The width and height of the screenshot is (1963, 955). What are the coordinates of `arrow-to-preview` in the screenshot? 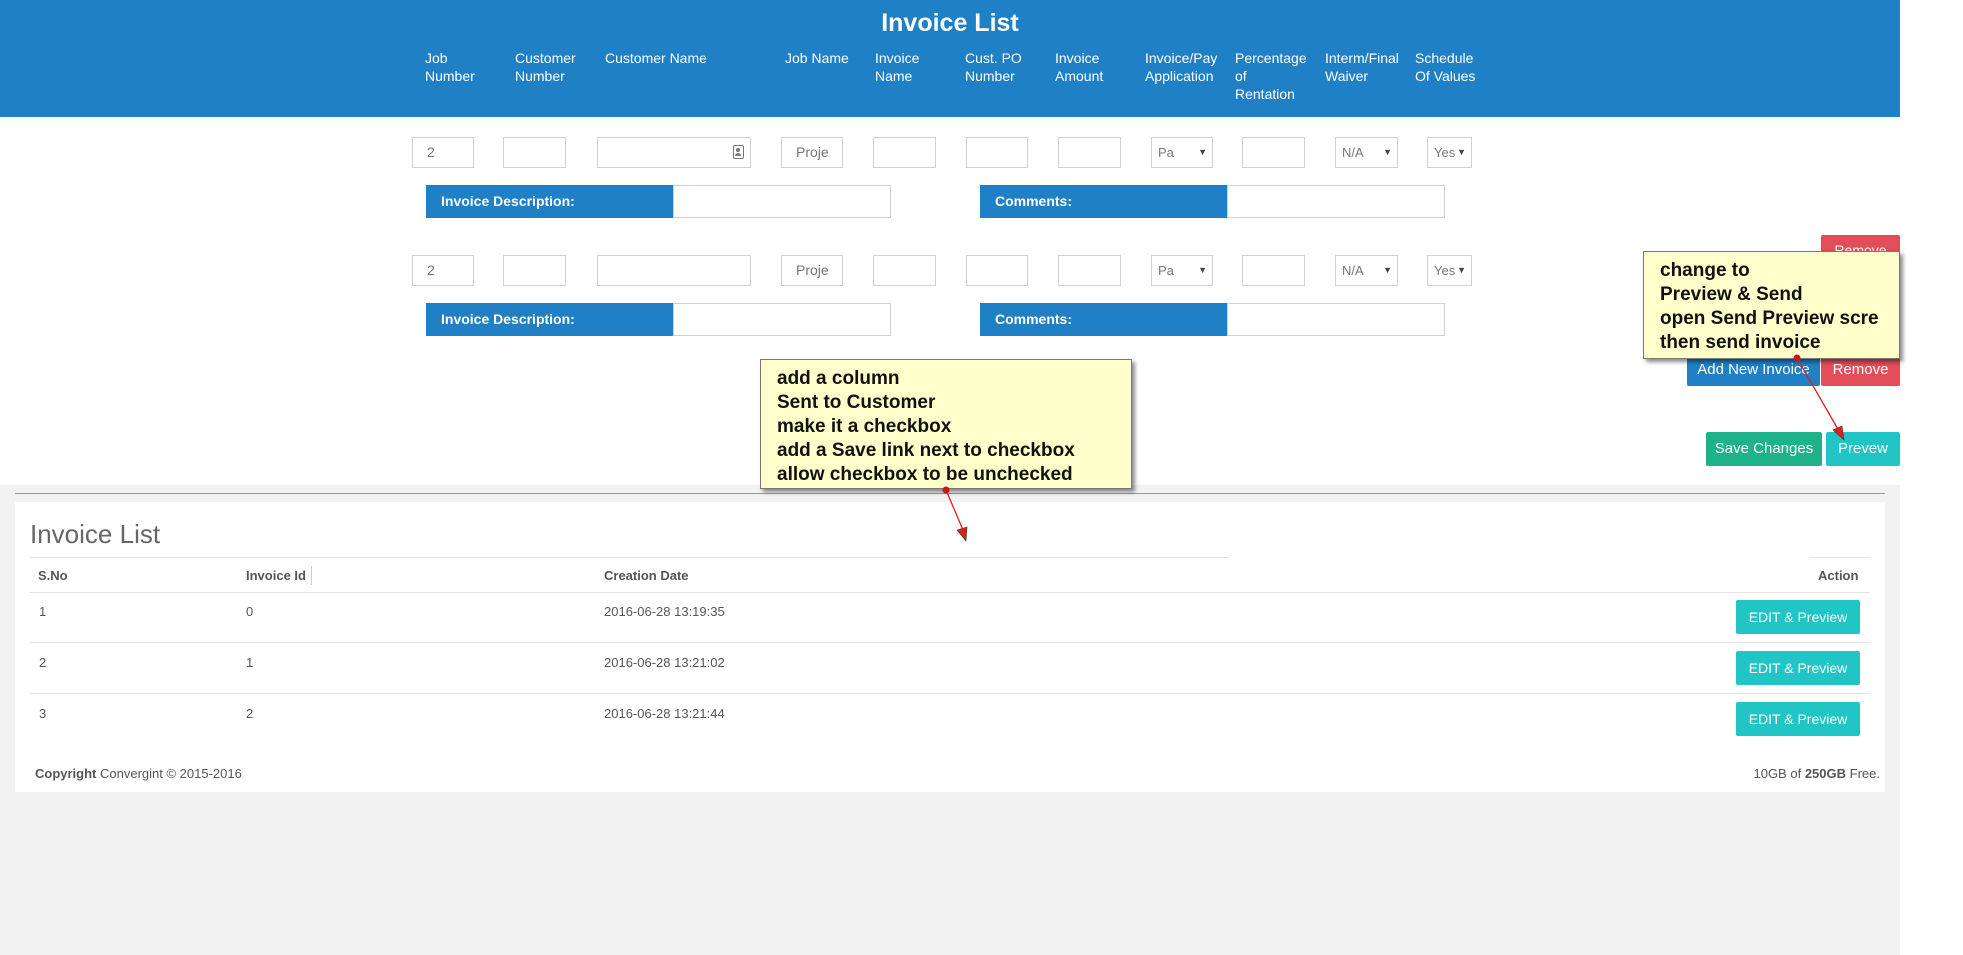 It's located at (1819, 397).